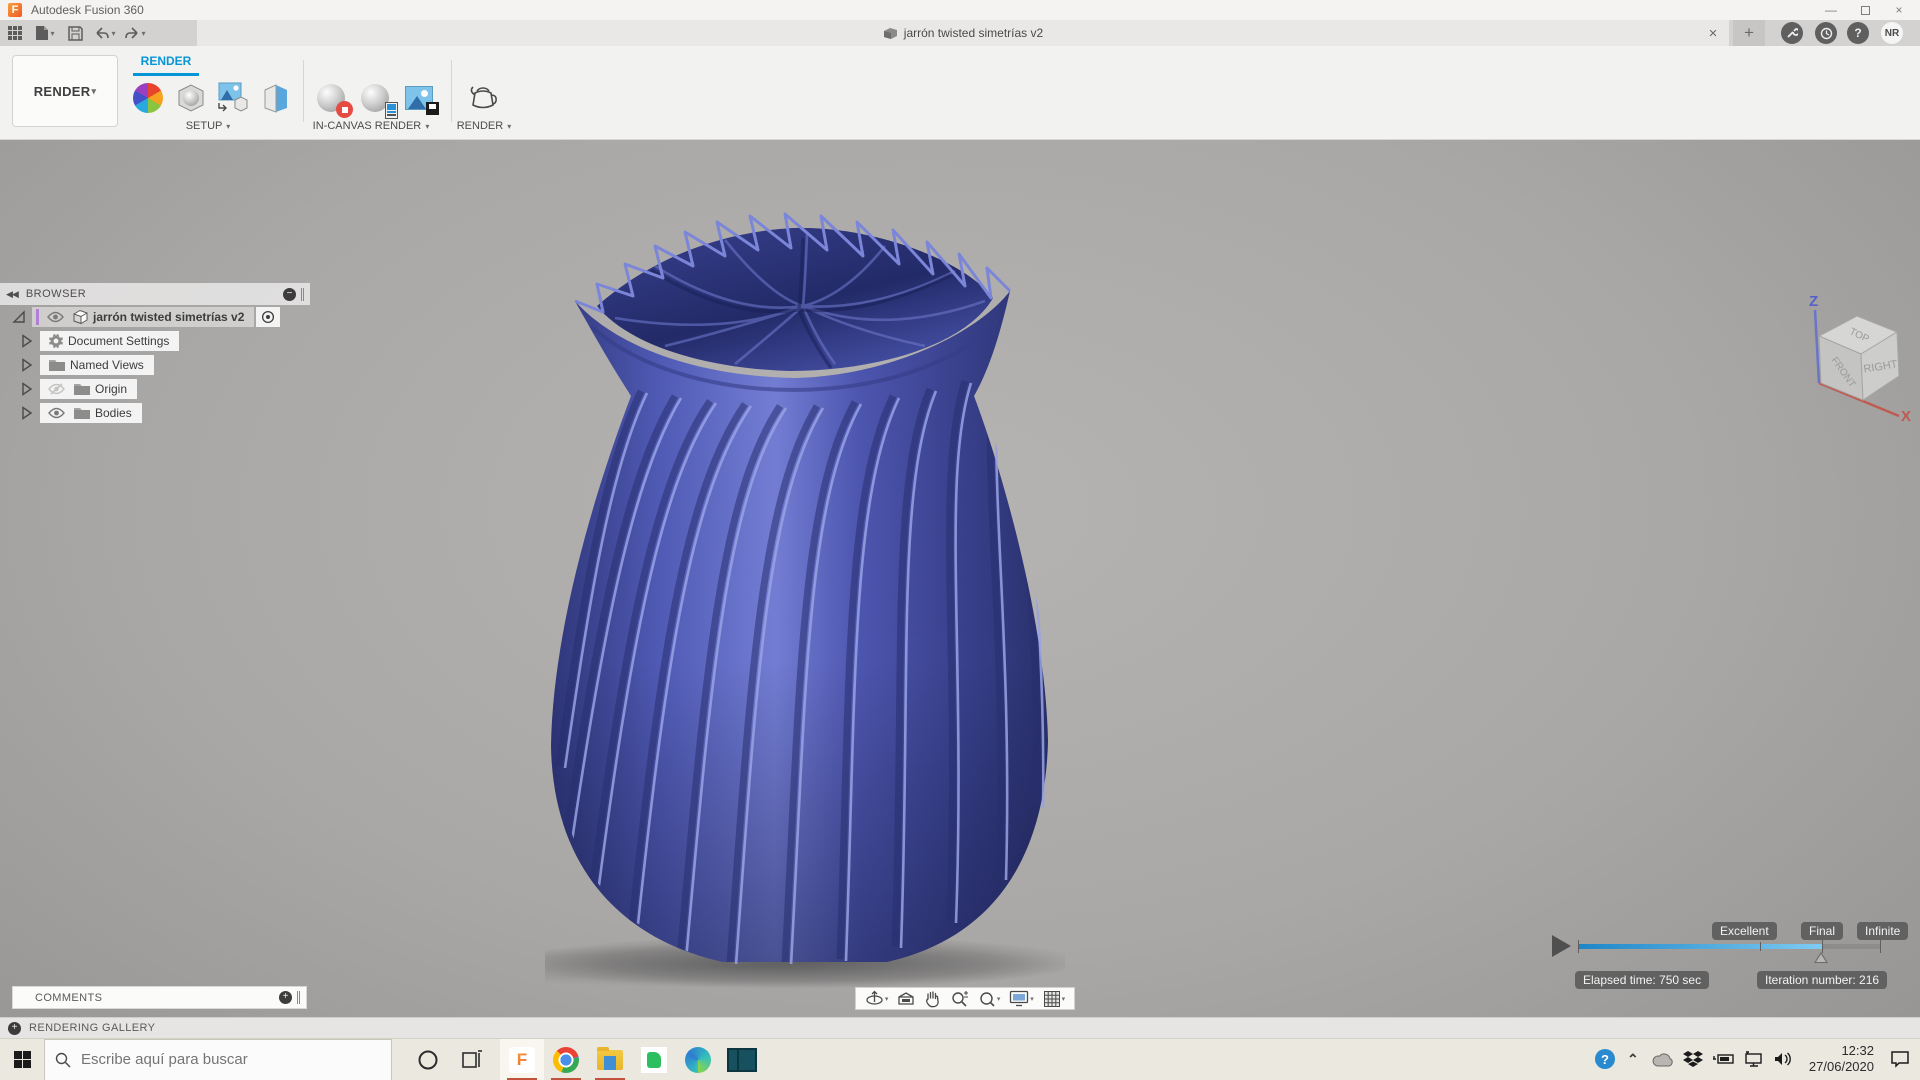  I want to click on taskbar-chrome, so click(566, 1059).